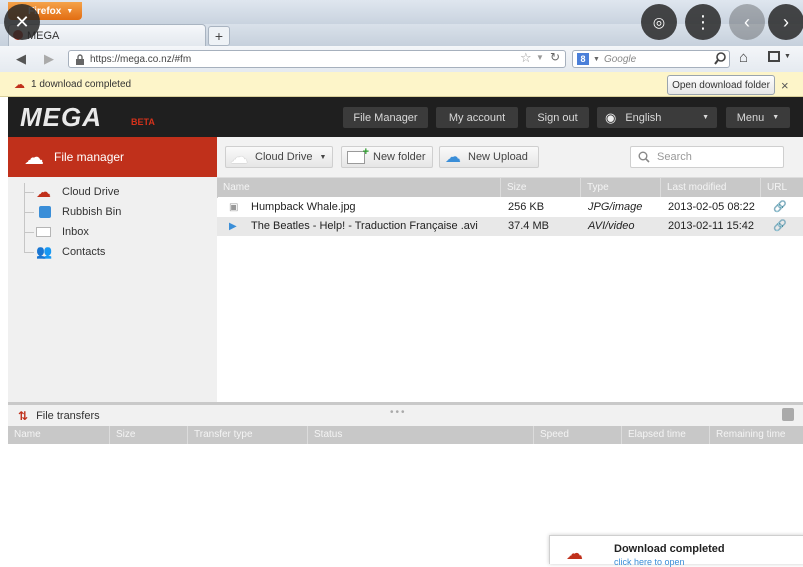  What do you see at coordinates (583, 59) in the screenshot?
I see `google-engine-icon: 8` at bounding box center [583, 59].